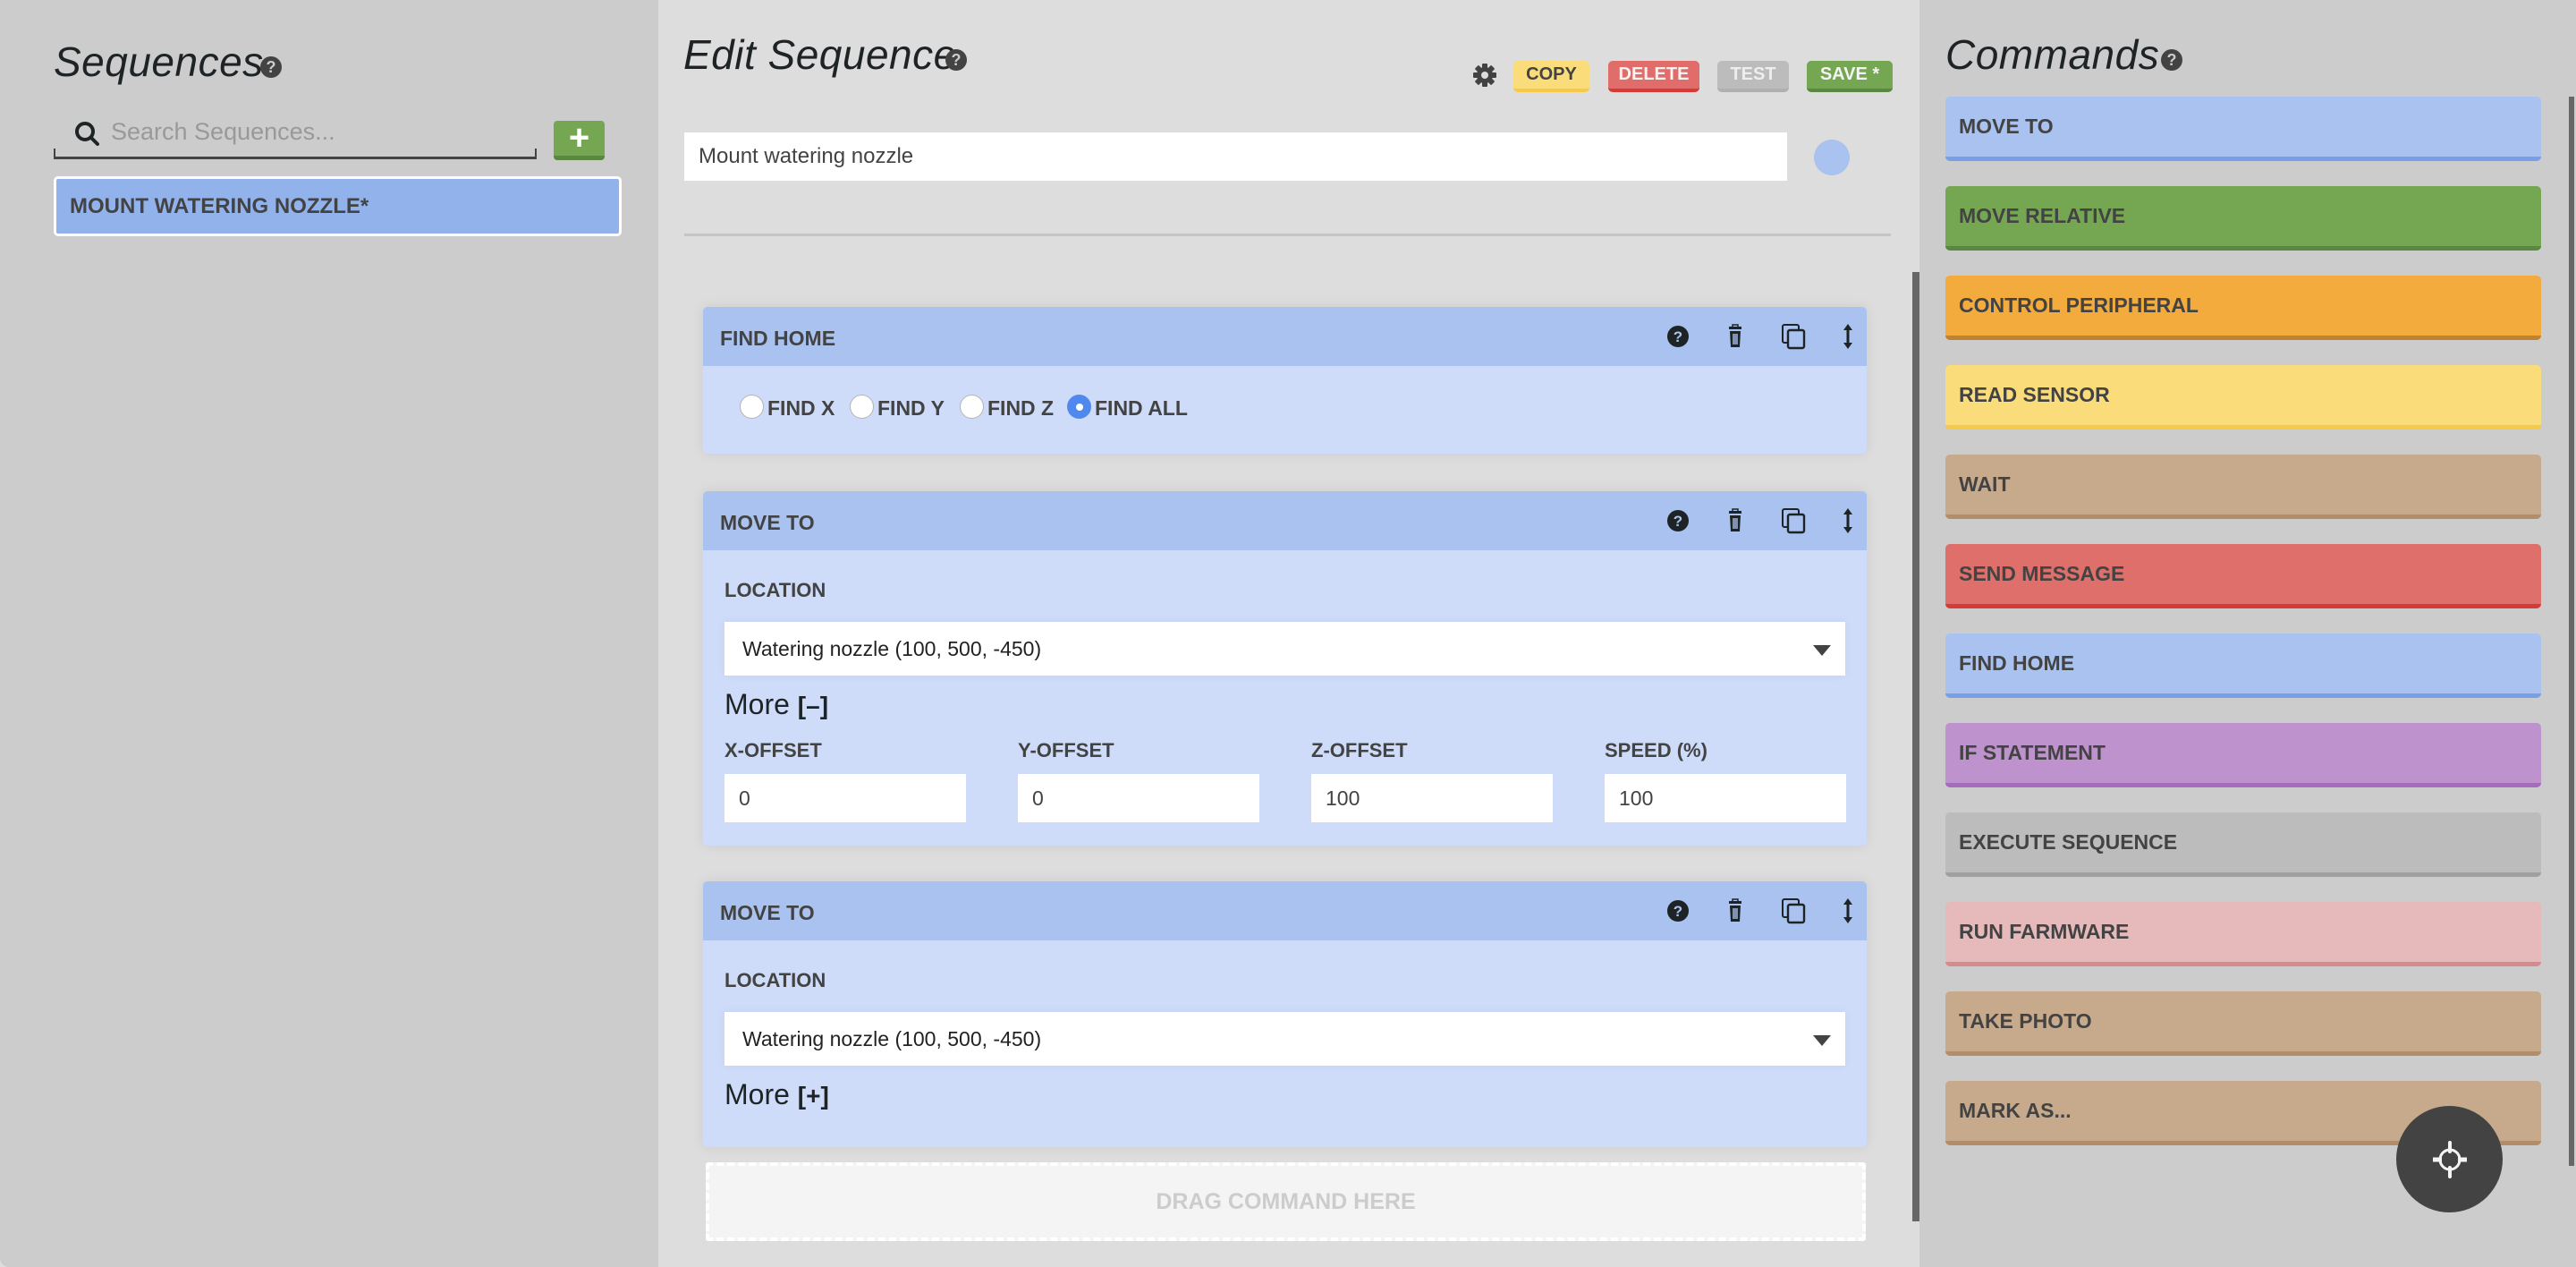 The width and height of the screenshot is (2576, 1267). Describe the element at coordinates (2052, 55) in the screenshot. I see `commands-title: Commands` at that location.